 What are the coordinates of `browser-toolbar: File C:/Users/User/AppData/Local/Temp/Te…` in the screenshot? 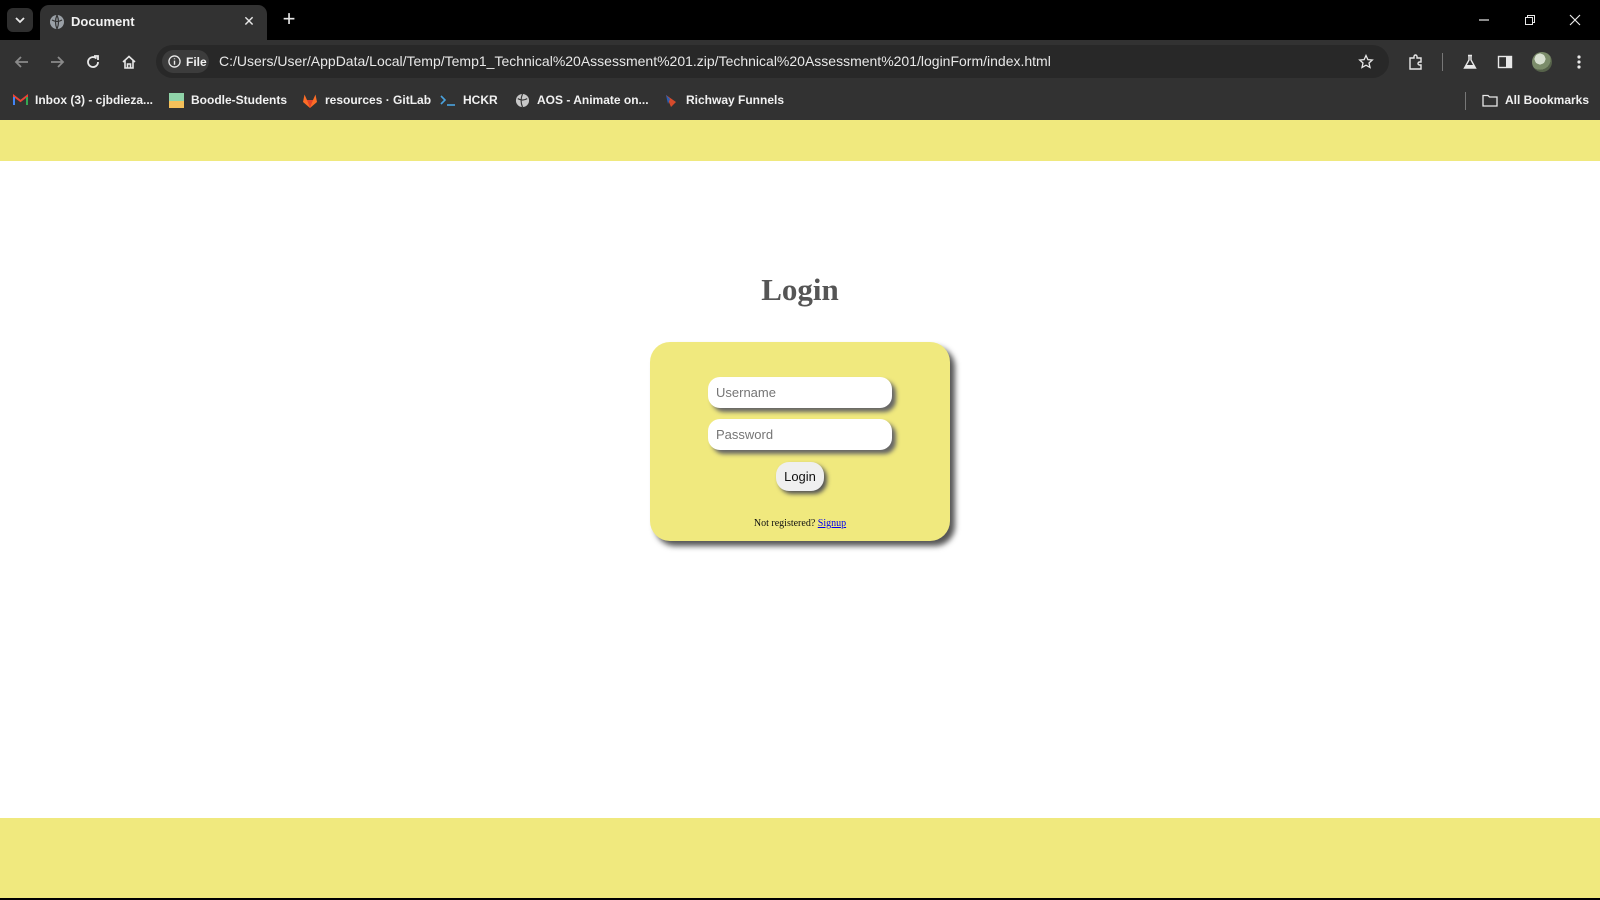 It's located at (800, 62).